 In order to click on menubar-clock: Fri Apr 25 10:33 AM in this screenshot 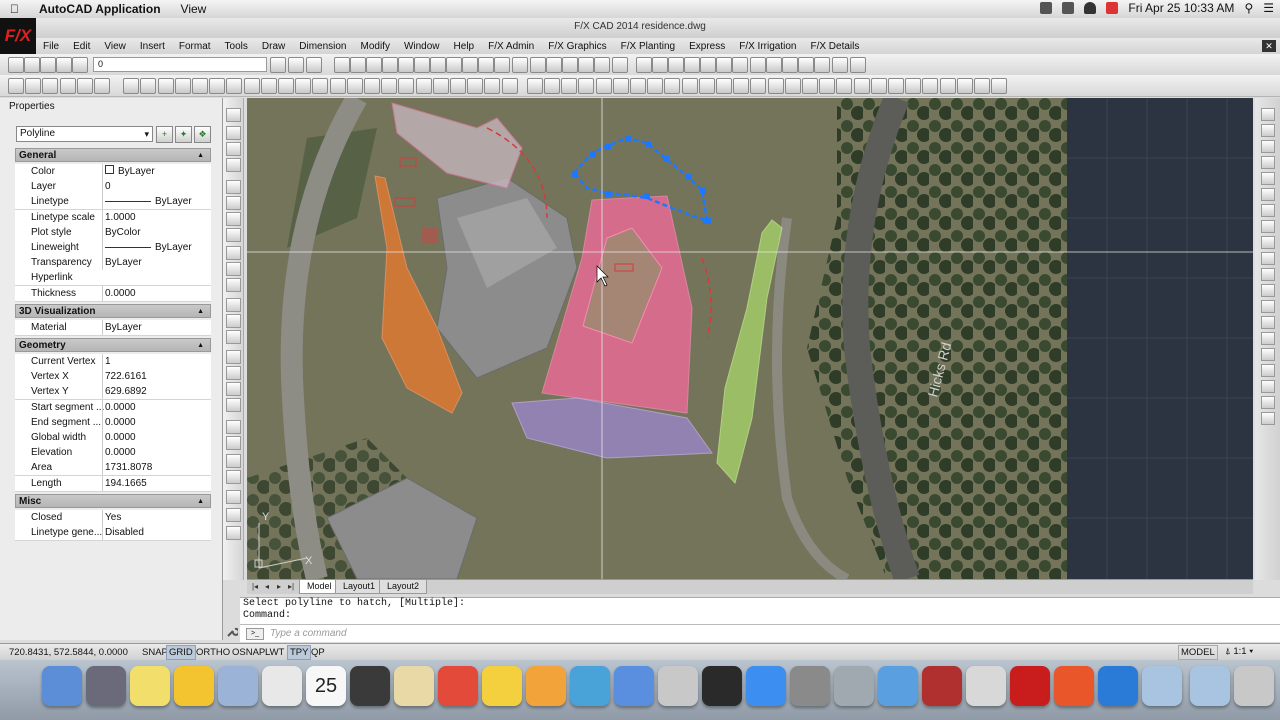, I will do `click(1181, 8)`.